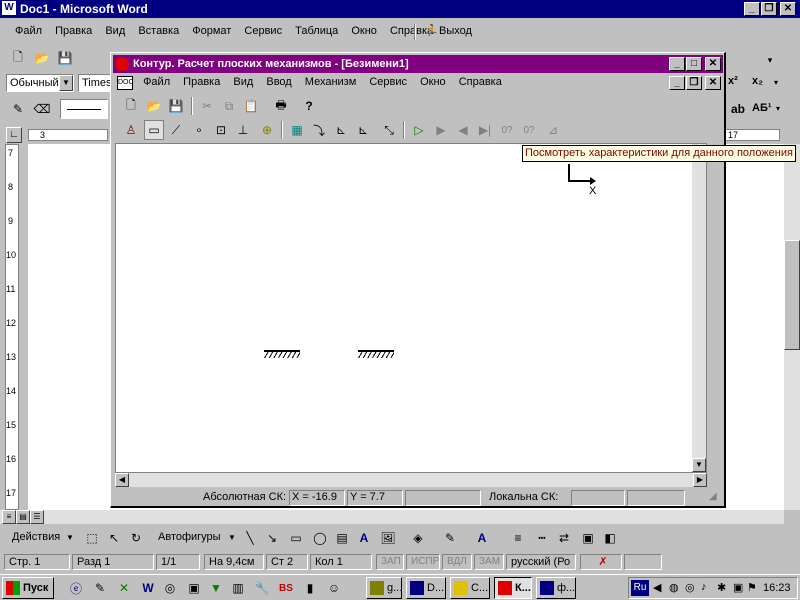 The height and width of the screenshot is (600, 800). What do you see at coordinates (738, 587) in the screenshot?
I see `tray-monitor-icon: ▣` at bounding box center [738, 587].